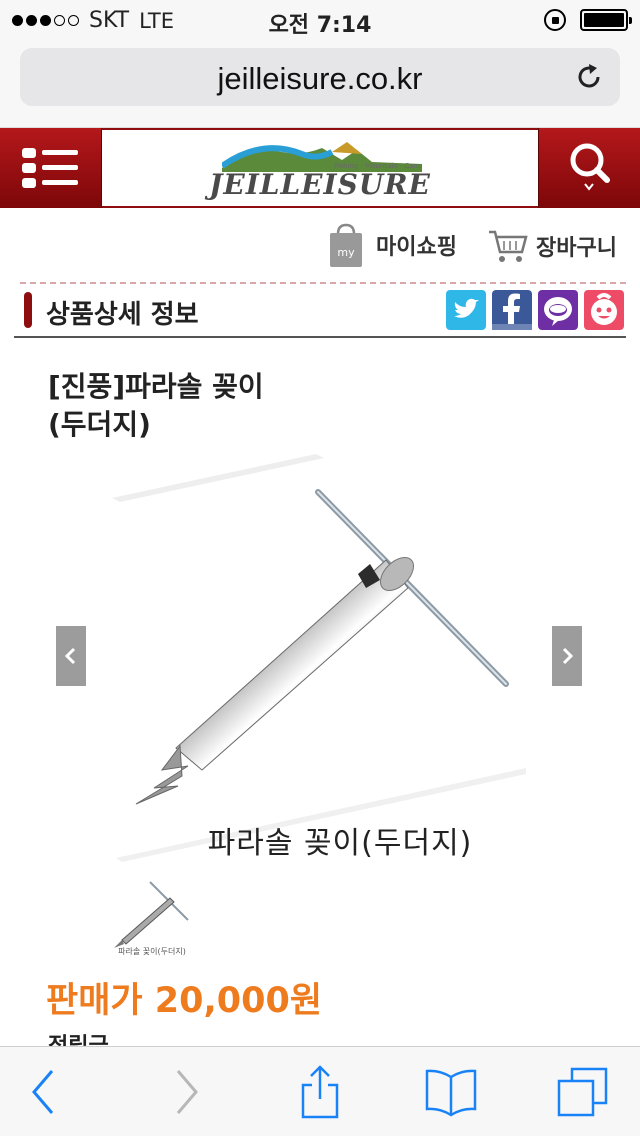 The width and height of the screenshot is (640, 1136). What do you see at coordinates (322, 157) in the screenshot?
I see `mountain-logo-icon: Fishing · Mountain · Camping` at bounding box center [322, 157].